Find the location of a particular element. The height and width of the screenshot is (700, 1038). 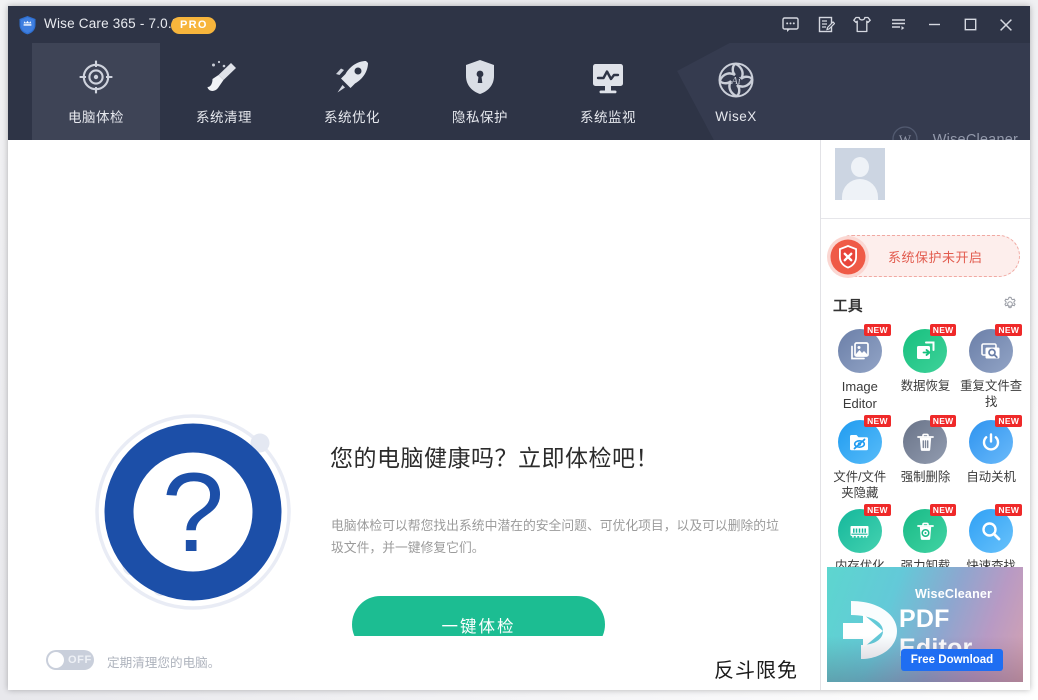

skin-icon is located at coordinates (862, 24).